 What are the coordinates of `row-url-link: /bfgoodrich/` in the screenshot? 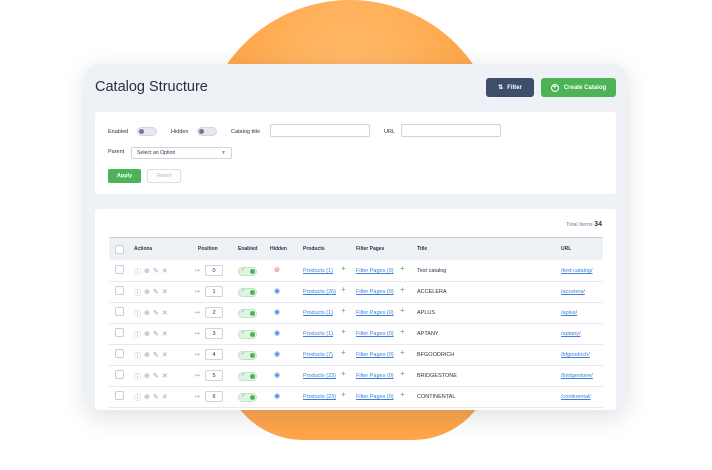 It's located at (575, 355).